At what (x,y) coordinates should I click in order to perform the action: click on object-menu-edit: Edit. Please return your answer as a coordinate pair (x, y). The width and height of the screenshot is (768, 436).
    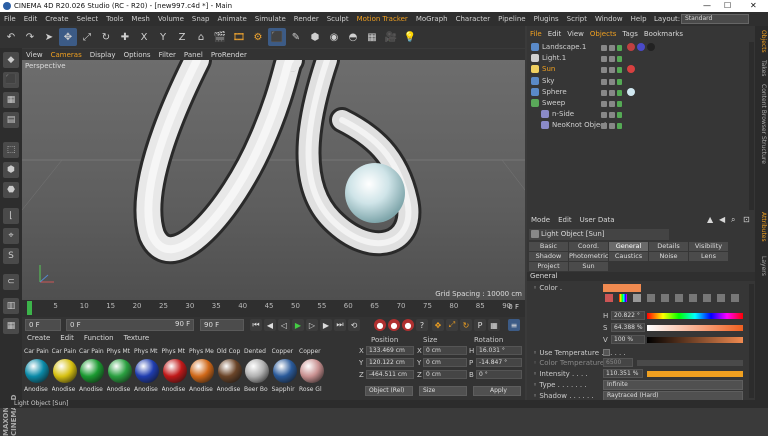
    Looking at the image, I should click on (555, 34).